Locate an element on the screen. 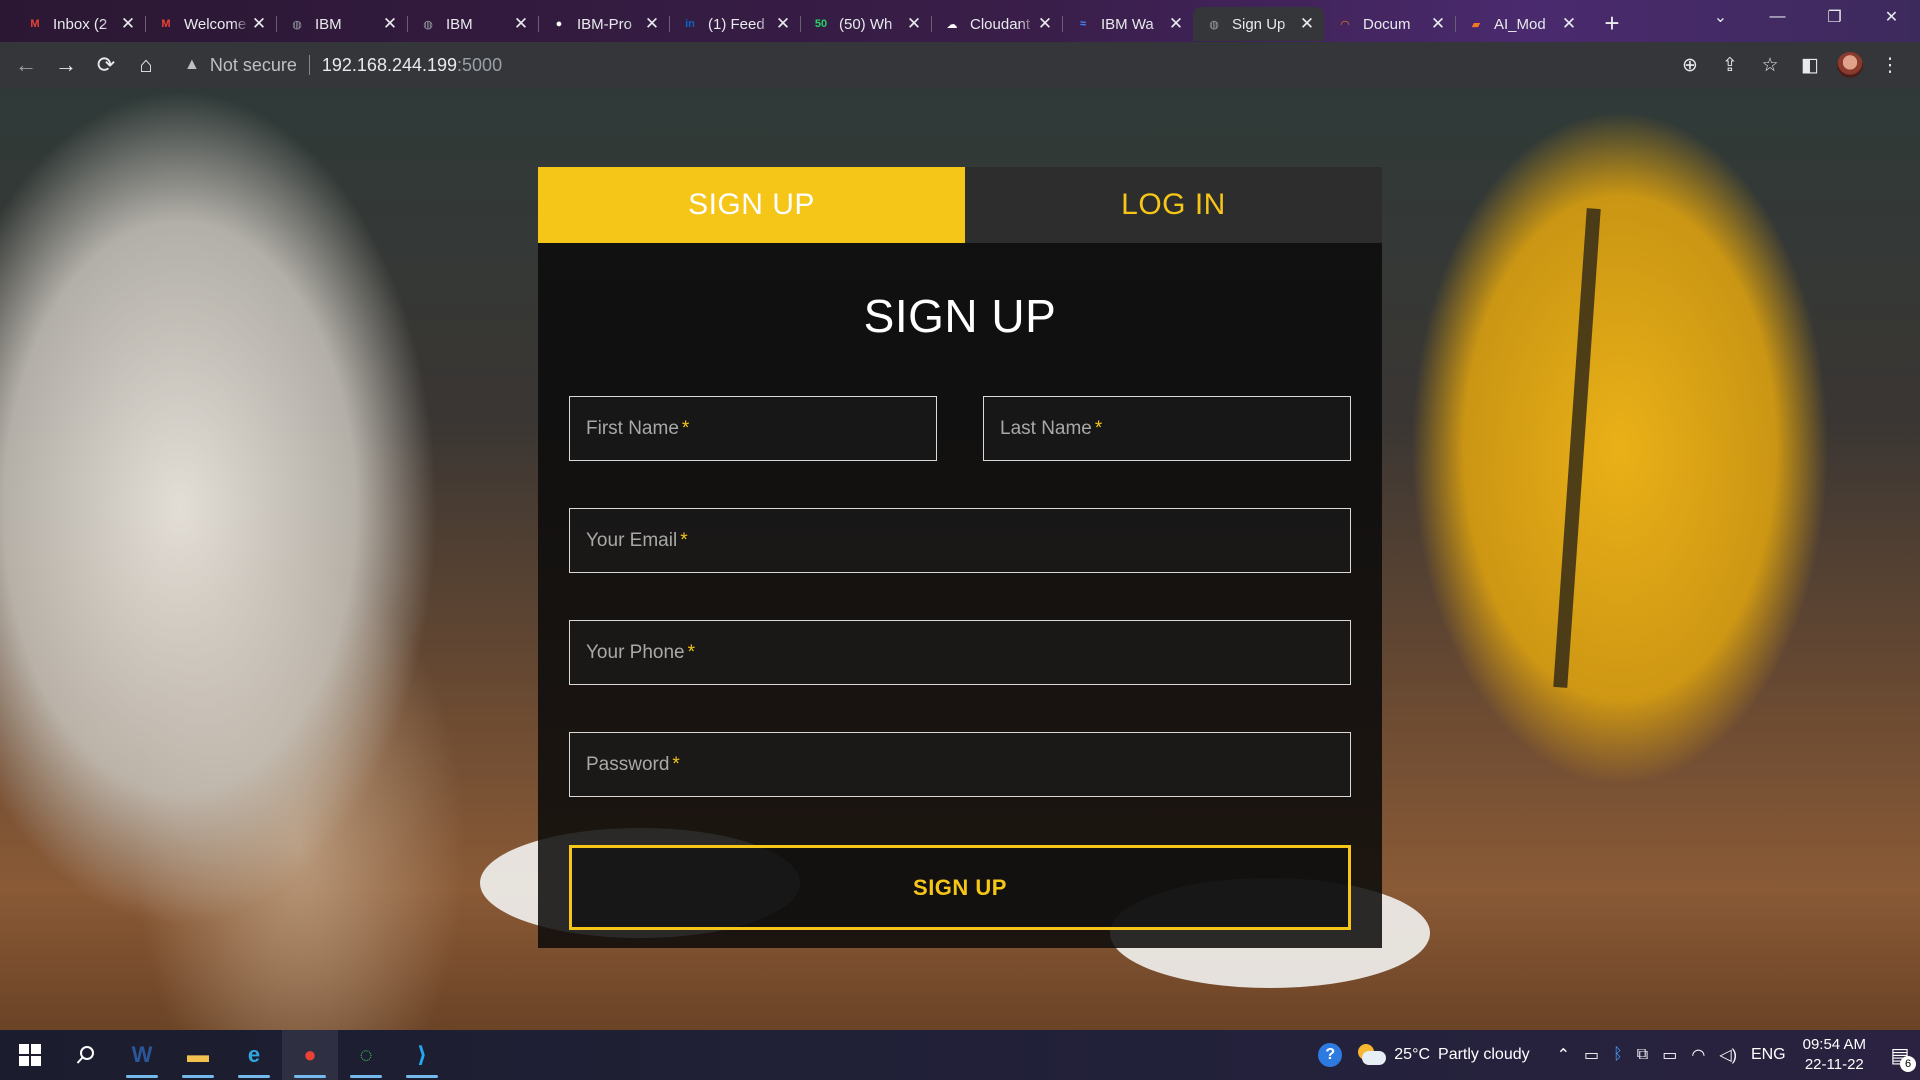 The height and width of the screenshot is (1080, 1920). gmail-icon: M is located at coordinates (166, 24).